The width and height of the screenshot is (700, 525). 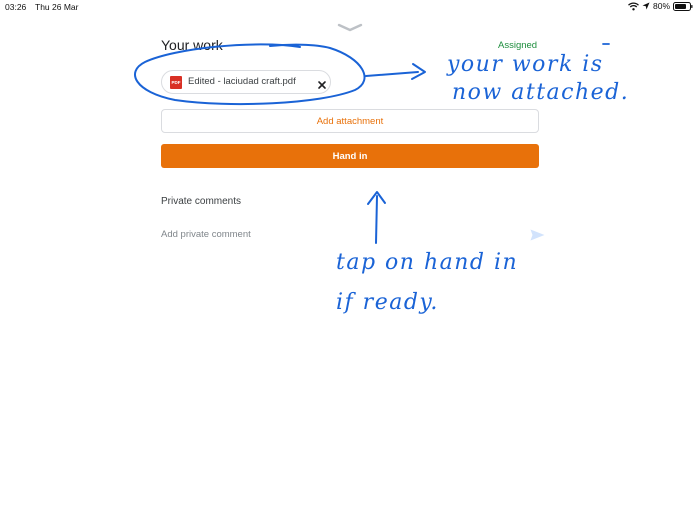 I want to click on your-work-title: Your work, so click(x=192, y=45).